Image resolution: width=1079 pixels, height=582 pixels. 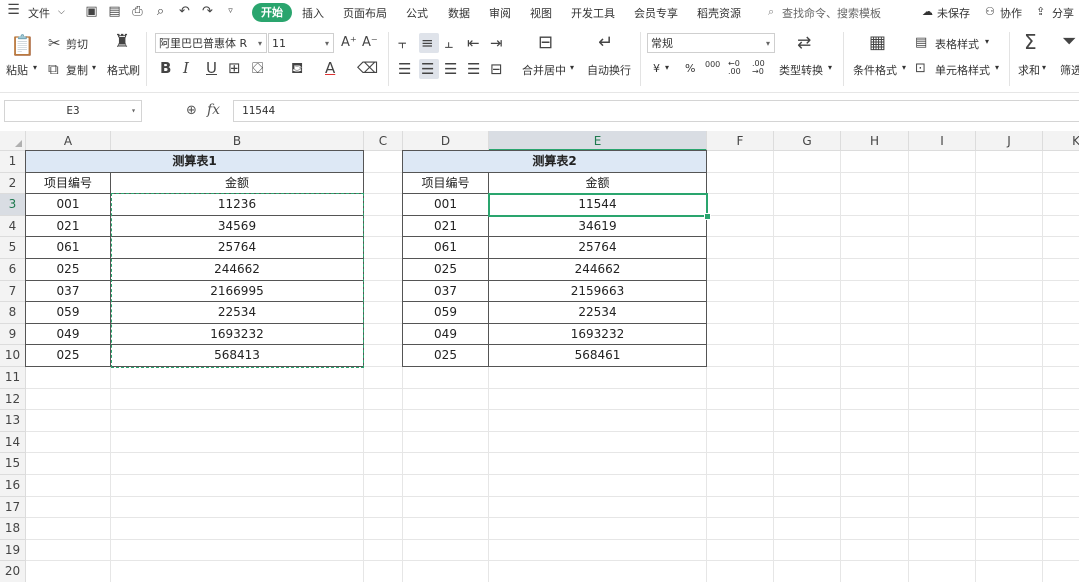 I want to click on merge-center-icon: ⊟, so click(x=545, y=43).